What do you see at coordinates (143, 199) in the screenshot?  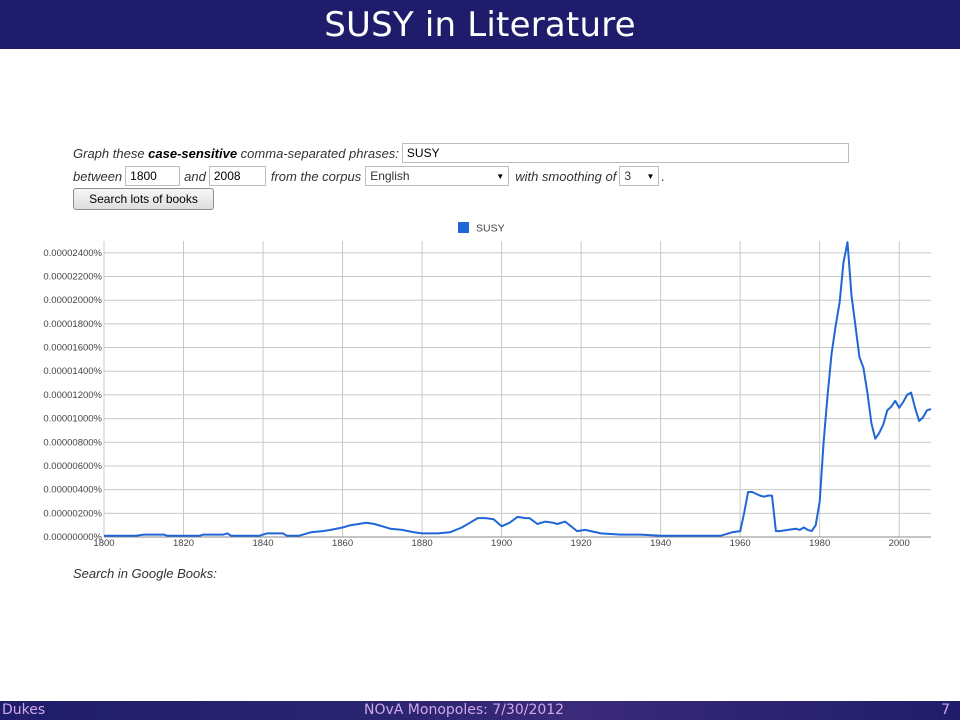 I see `search-books-button: Search lots of books` at bounding box center [143, 199].